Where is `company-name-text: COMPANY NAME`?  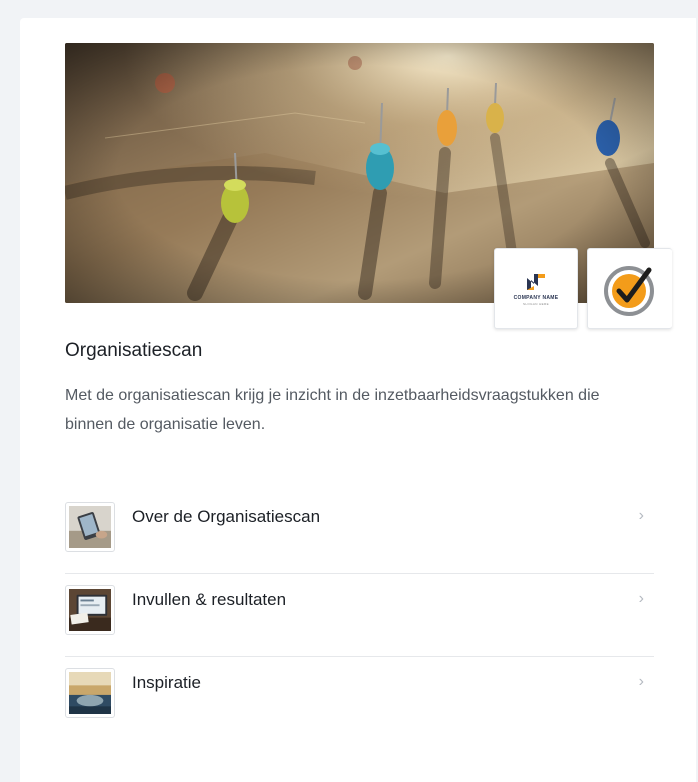
company-name-text: COMPANY NAME is located at coordinates (536, 297).